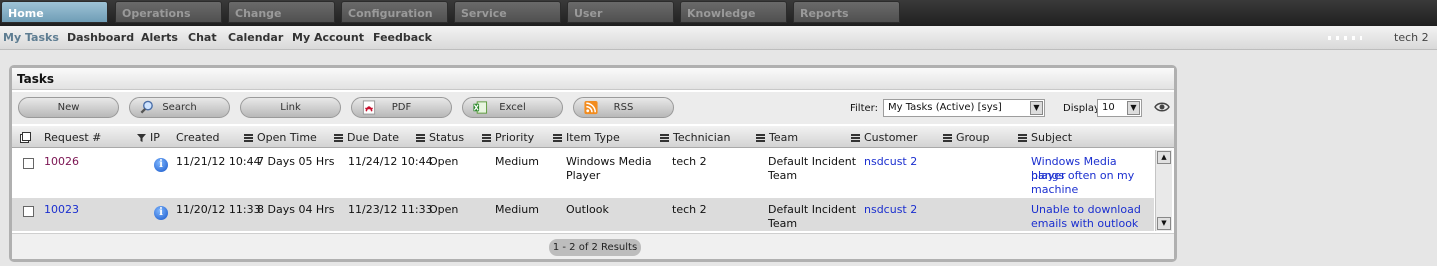 This screenshot has width=1437, height=266. Describe the element at coordinates (1164, 157) in the screenshot. I see `scroll-up-icon: ▲` at that location.